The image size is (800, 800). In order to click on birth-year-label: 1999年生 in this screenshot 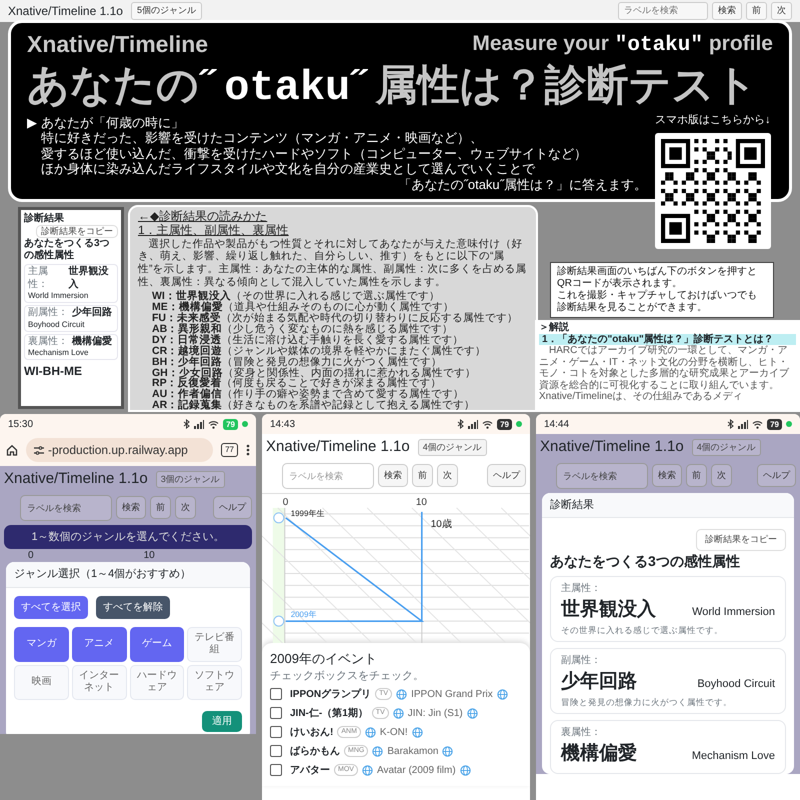, I will do `click(307, 513)`.